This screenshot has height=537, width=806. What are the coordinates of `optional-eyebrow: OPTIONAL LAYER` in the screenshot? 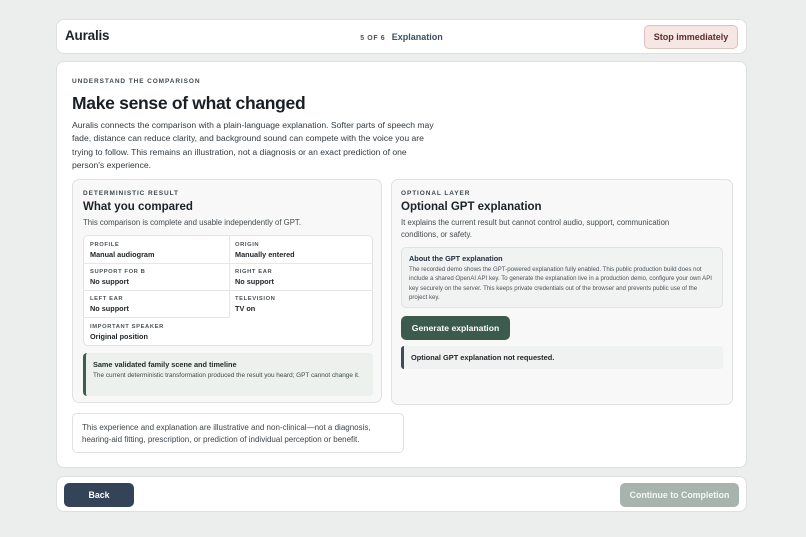 It's located at (436, 193).